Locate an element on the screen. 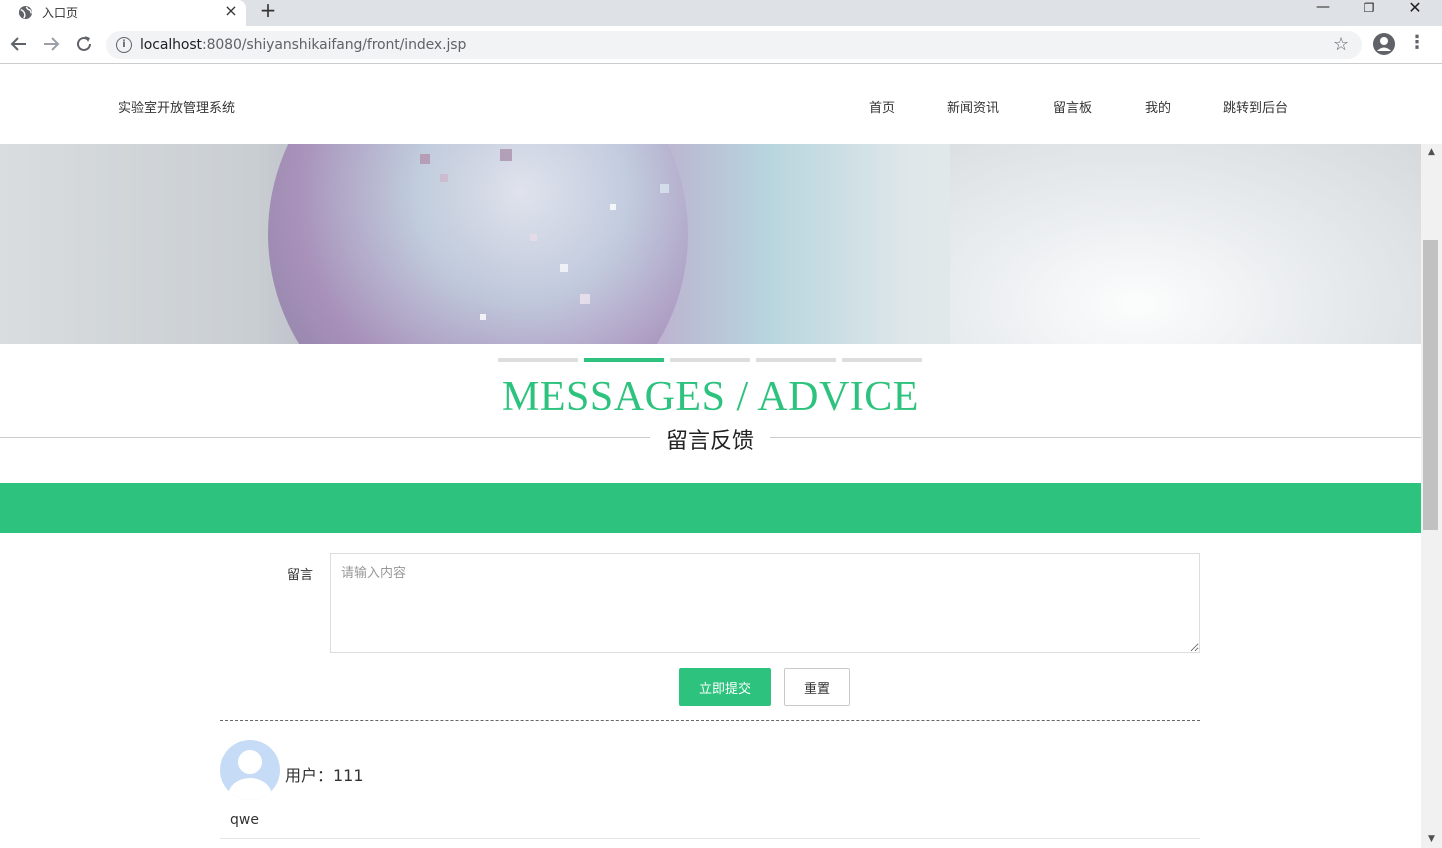  scroll-down-icon: ▼ is located at coordinates (1431, 839).